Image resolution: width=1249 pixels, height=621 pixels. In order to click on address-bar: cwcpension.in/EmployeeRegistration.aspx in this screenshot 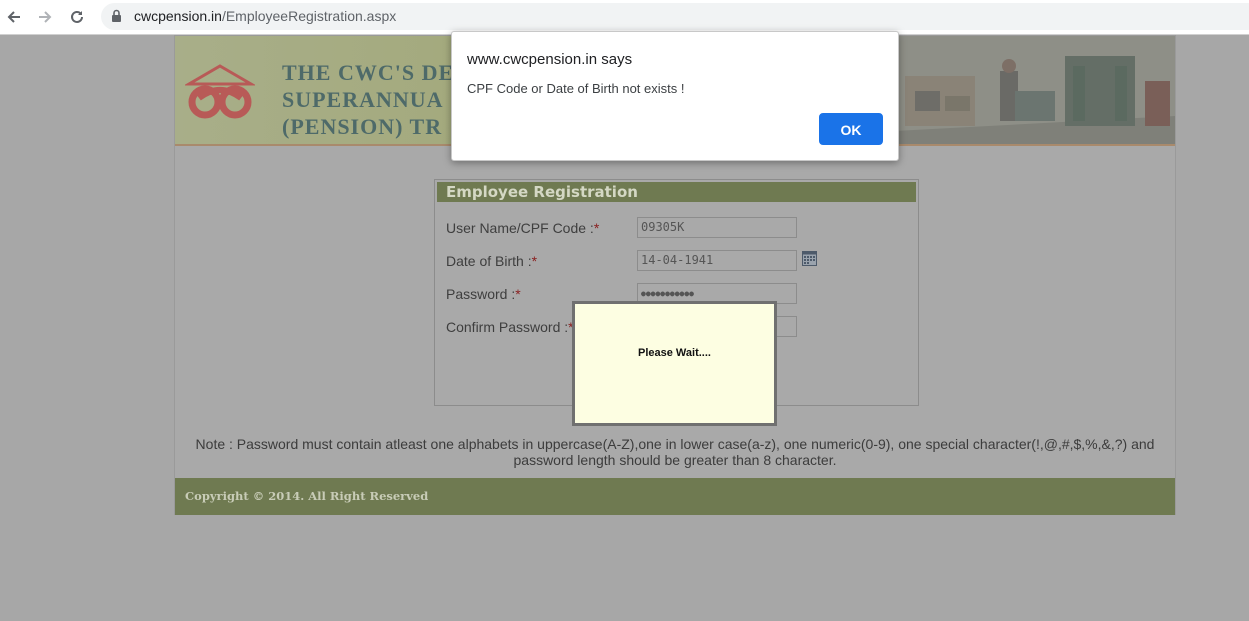, I will do `click(675, 16)`.